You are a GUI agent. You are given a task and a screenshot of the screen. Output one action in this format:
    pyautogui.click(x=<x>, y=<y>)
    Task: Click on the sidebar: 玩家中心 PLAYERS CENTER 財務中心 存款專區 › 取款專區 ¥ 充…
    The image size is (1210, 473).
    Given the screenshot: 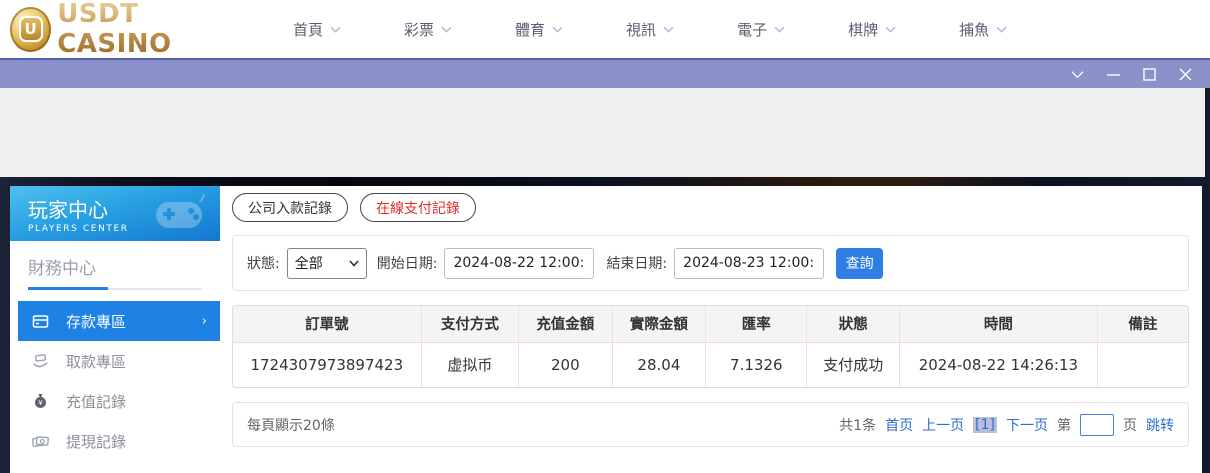 What is the action you would take?
    pyautogui.click(x=115, y=329)
    